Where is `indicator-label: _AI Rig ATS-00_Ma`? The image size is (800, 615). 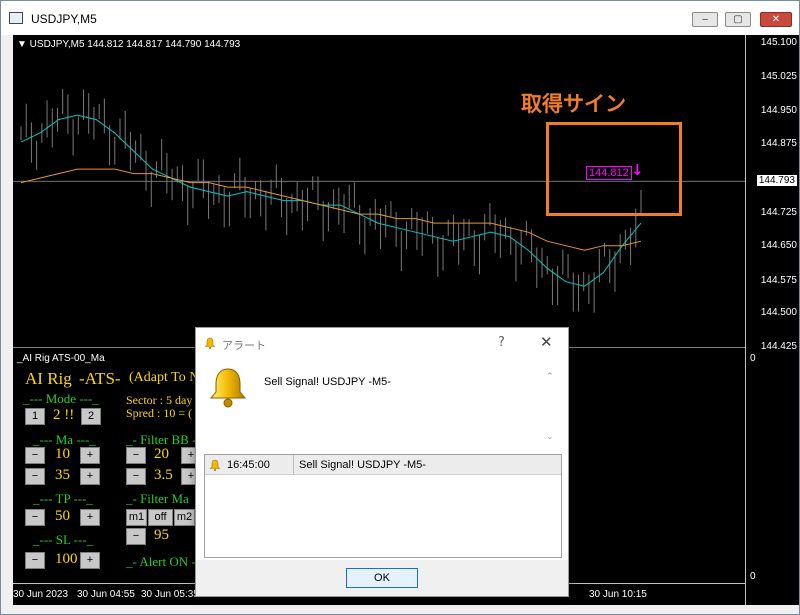 indicator-label: _AI Rig ATS-00_Ma is located at coordinates (61, 358).